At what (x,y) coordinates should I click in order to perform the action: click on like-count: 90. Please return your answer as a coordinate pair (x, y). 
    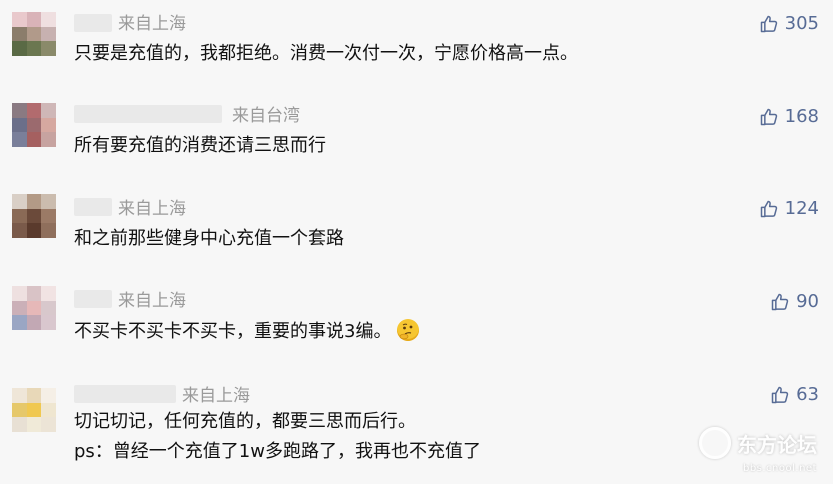
    Looking at the image, I should click on (807, 301).